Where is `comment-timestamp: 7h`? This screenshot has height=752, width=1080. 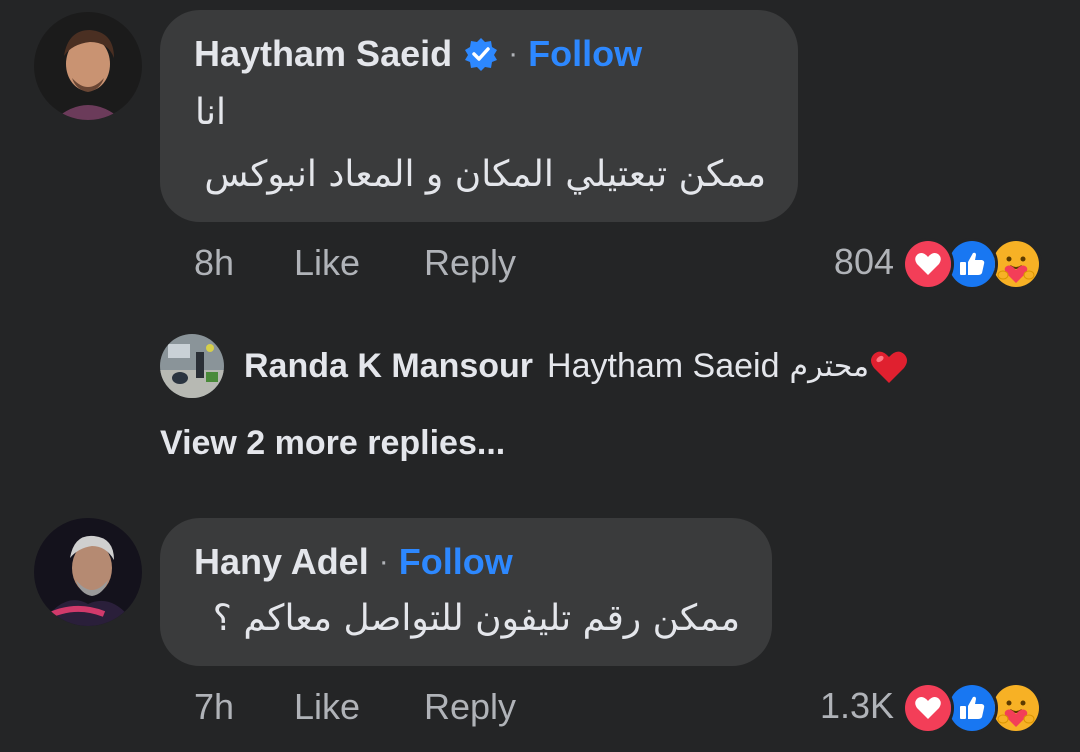
comment-timestamp: 7h is located at coordinates (244, 707).